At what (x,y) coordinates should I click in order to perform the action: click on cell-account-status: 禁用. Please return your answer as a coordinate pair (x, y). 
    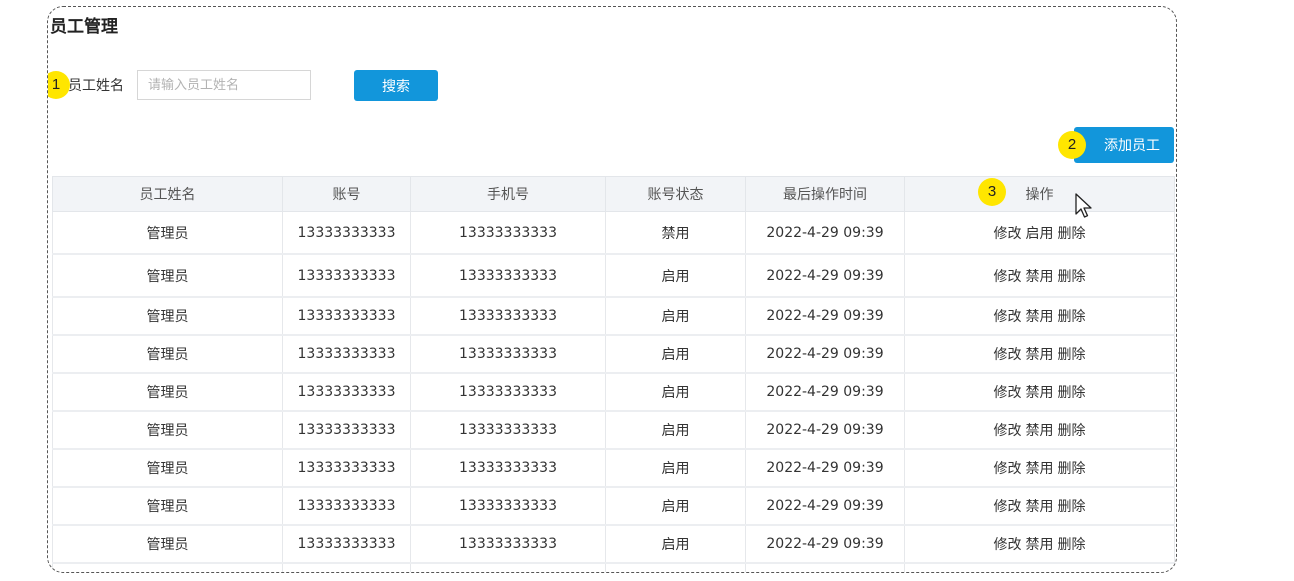
    Looking at the image, I should click on (675, 233).